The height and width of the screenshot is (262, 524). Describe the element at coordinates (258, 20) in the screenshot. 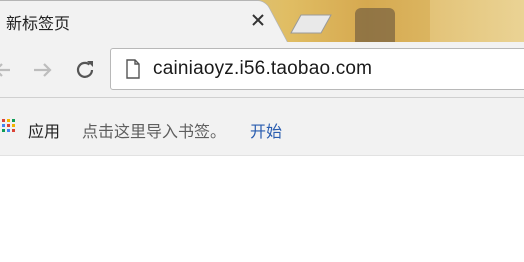

I see `close-icon` at that location.